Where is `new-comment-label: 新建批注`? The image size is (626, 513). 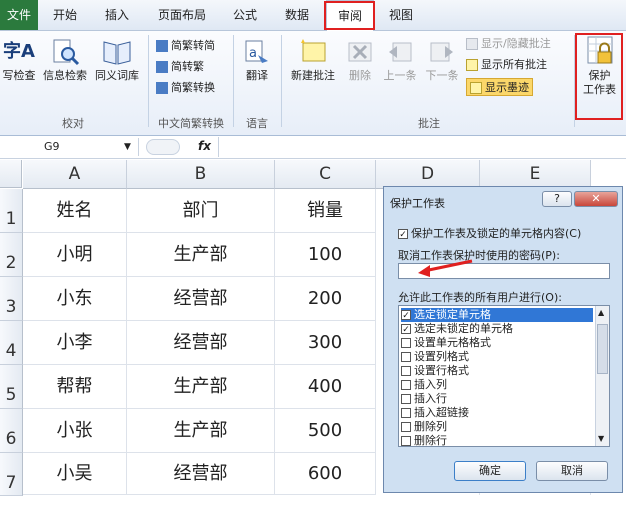
new-comment-label: 新建批注 is located at coordinates (313, 75).